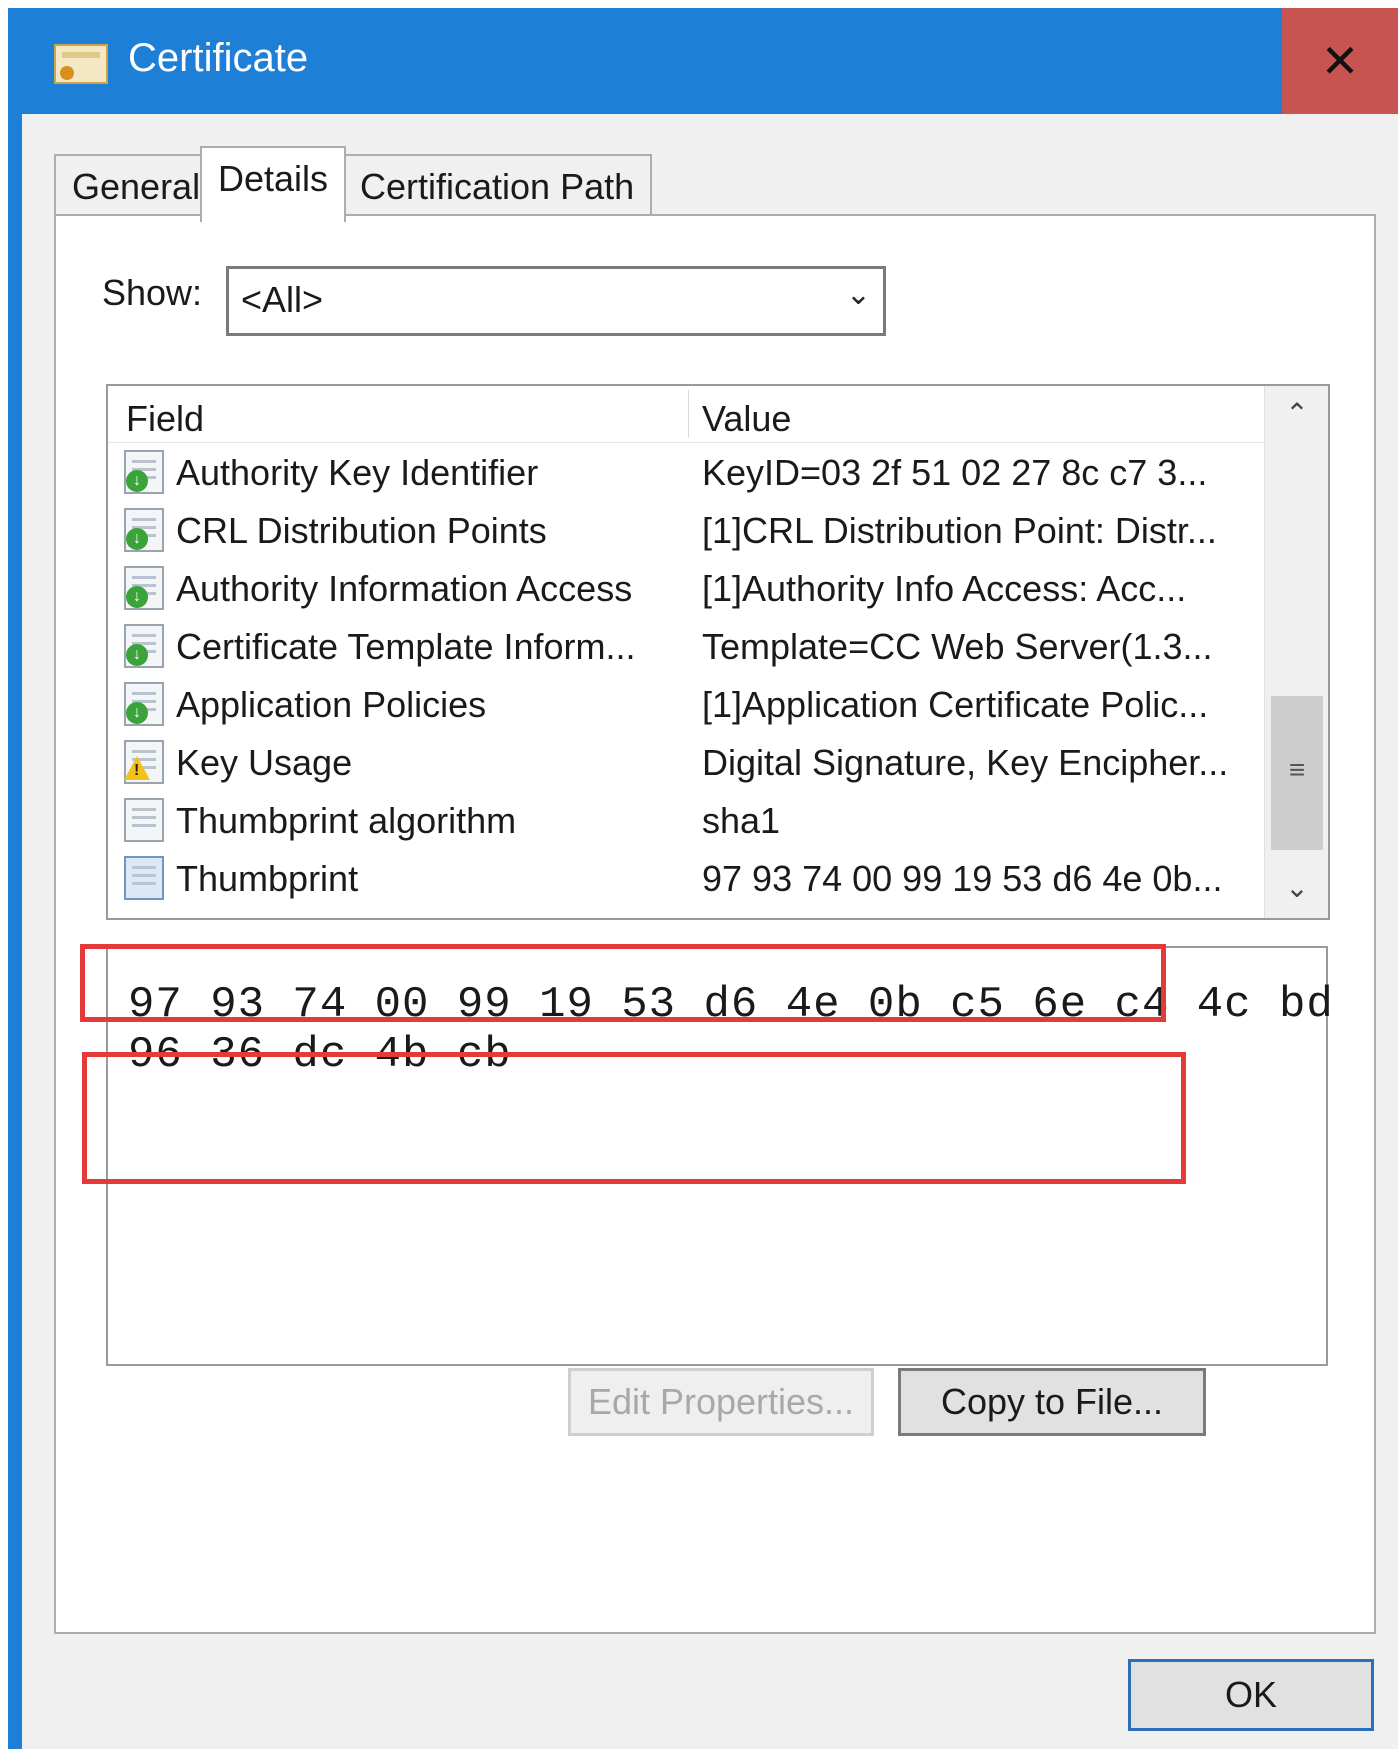 This screenshot has width=1398, height=1749. What do you see at coordinates (746, 419) in the screenshot?
I see `column-header-value: Value` at bounding box center [746, 419].